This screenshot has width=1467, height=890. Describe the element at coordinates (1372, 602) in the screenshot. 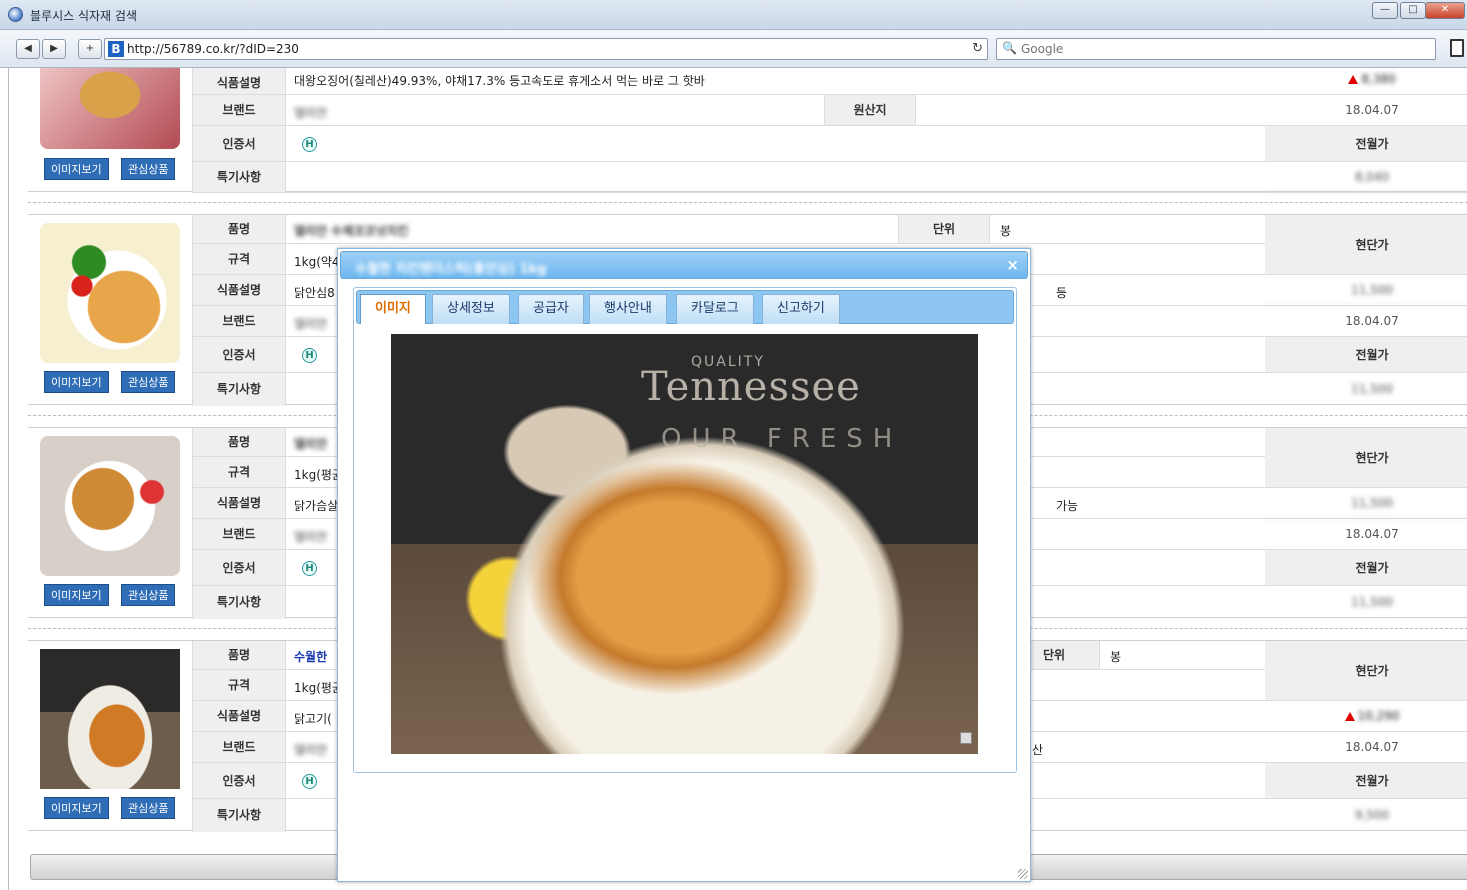

I see `prev-month-price: 11,500` at that location.